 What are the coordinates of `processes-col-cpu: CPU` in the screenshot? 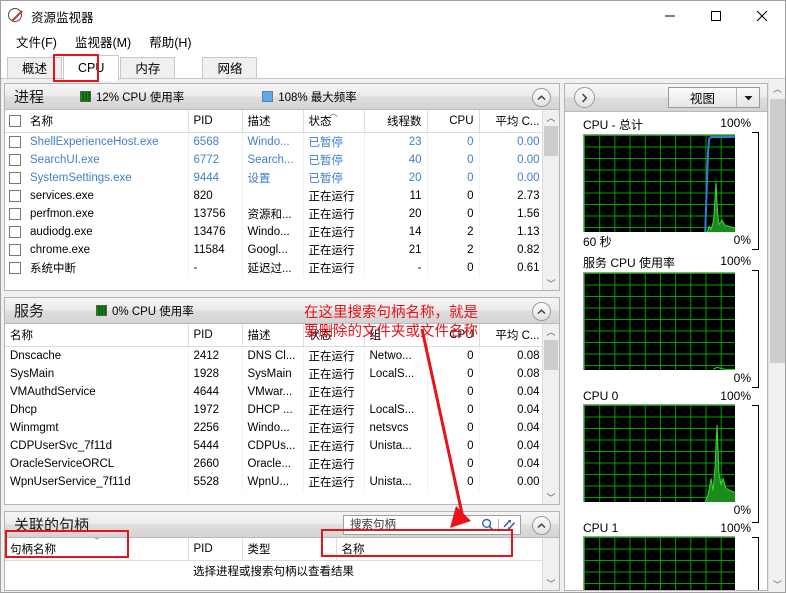 It's located at (453, 121).